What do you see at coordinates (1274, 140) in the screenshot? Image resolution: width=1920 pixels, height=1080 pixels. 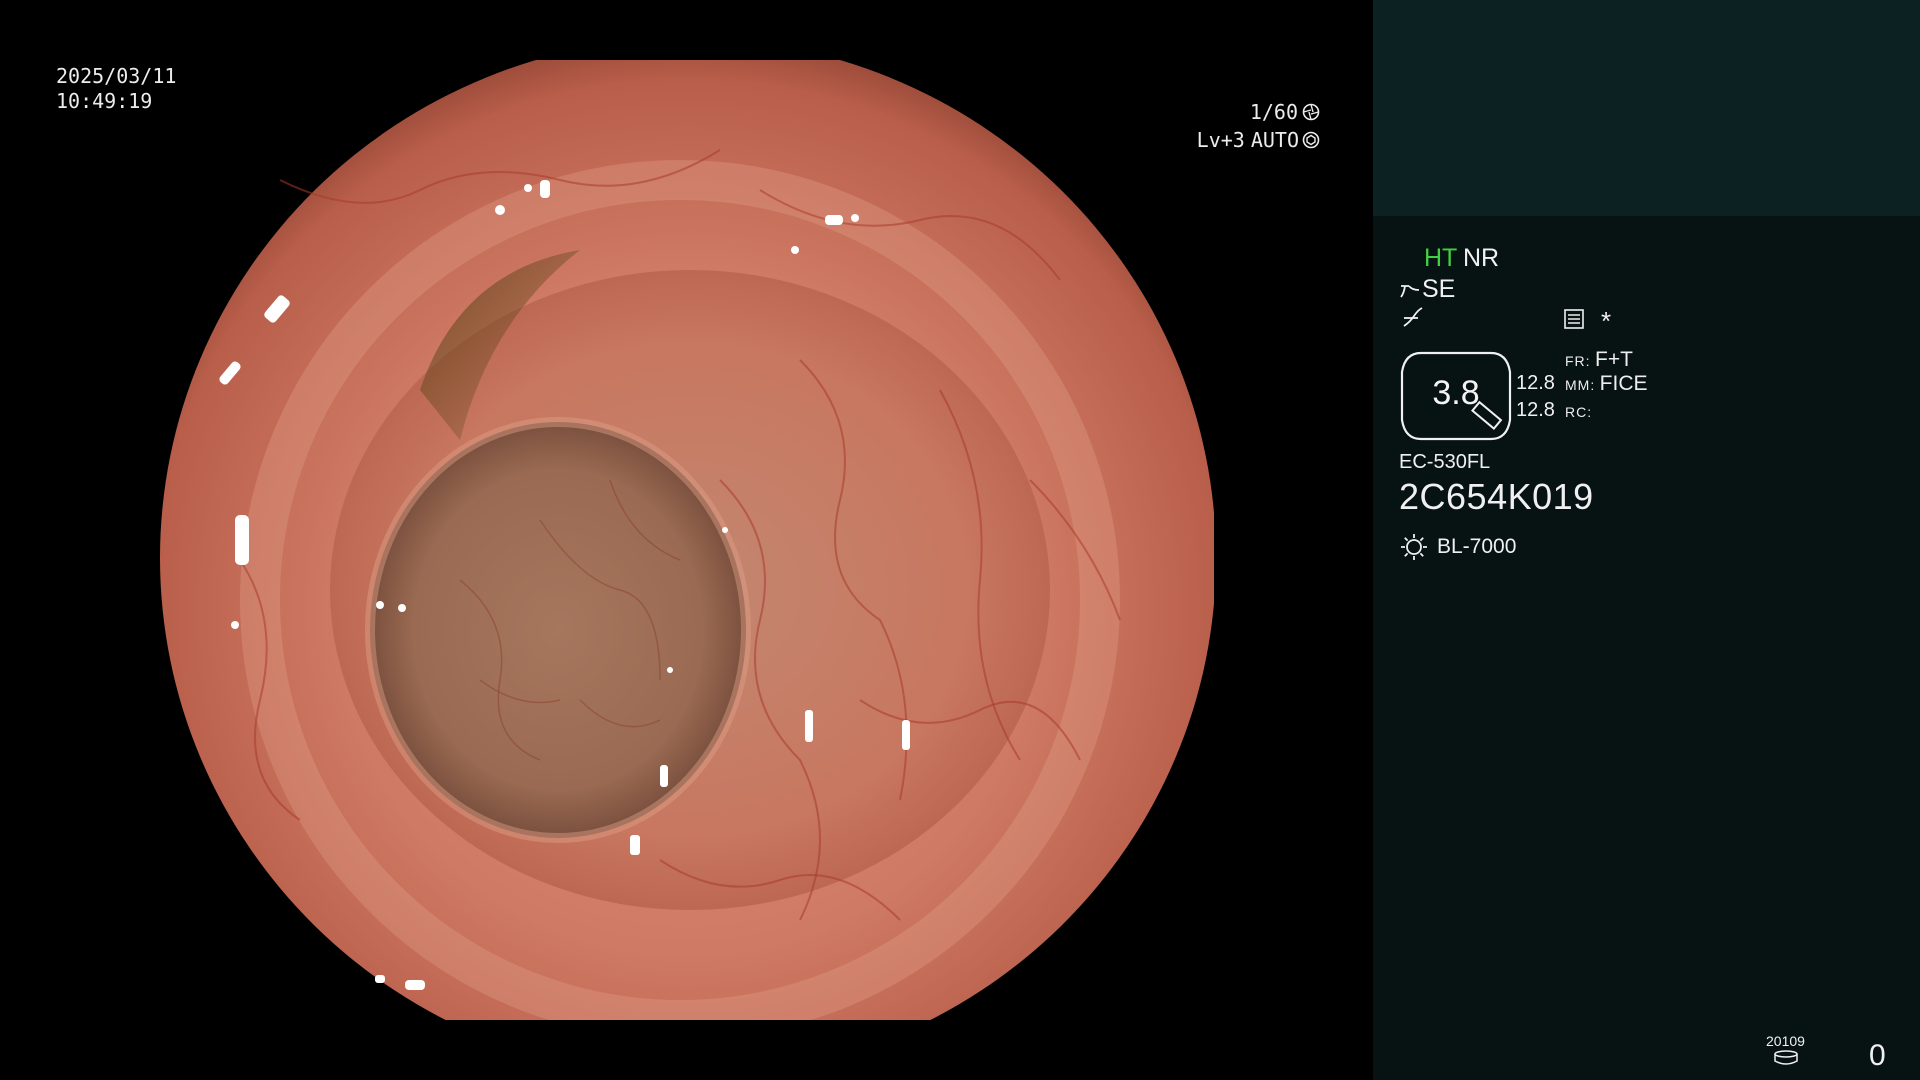 I see `exposure-mode-value: AUTO` at bounding box center [1274, 140].